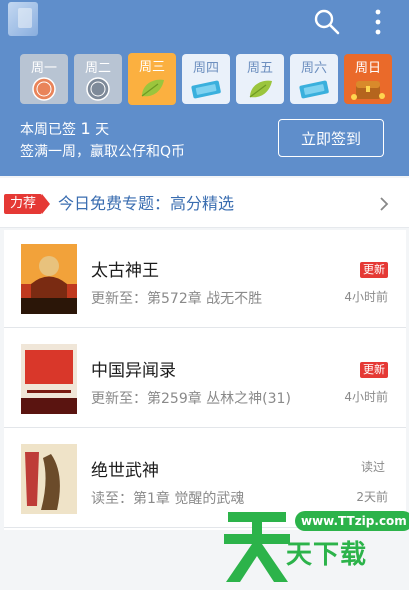  I want to click on day-tuesday: 周二, so click(98, 79).